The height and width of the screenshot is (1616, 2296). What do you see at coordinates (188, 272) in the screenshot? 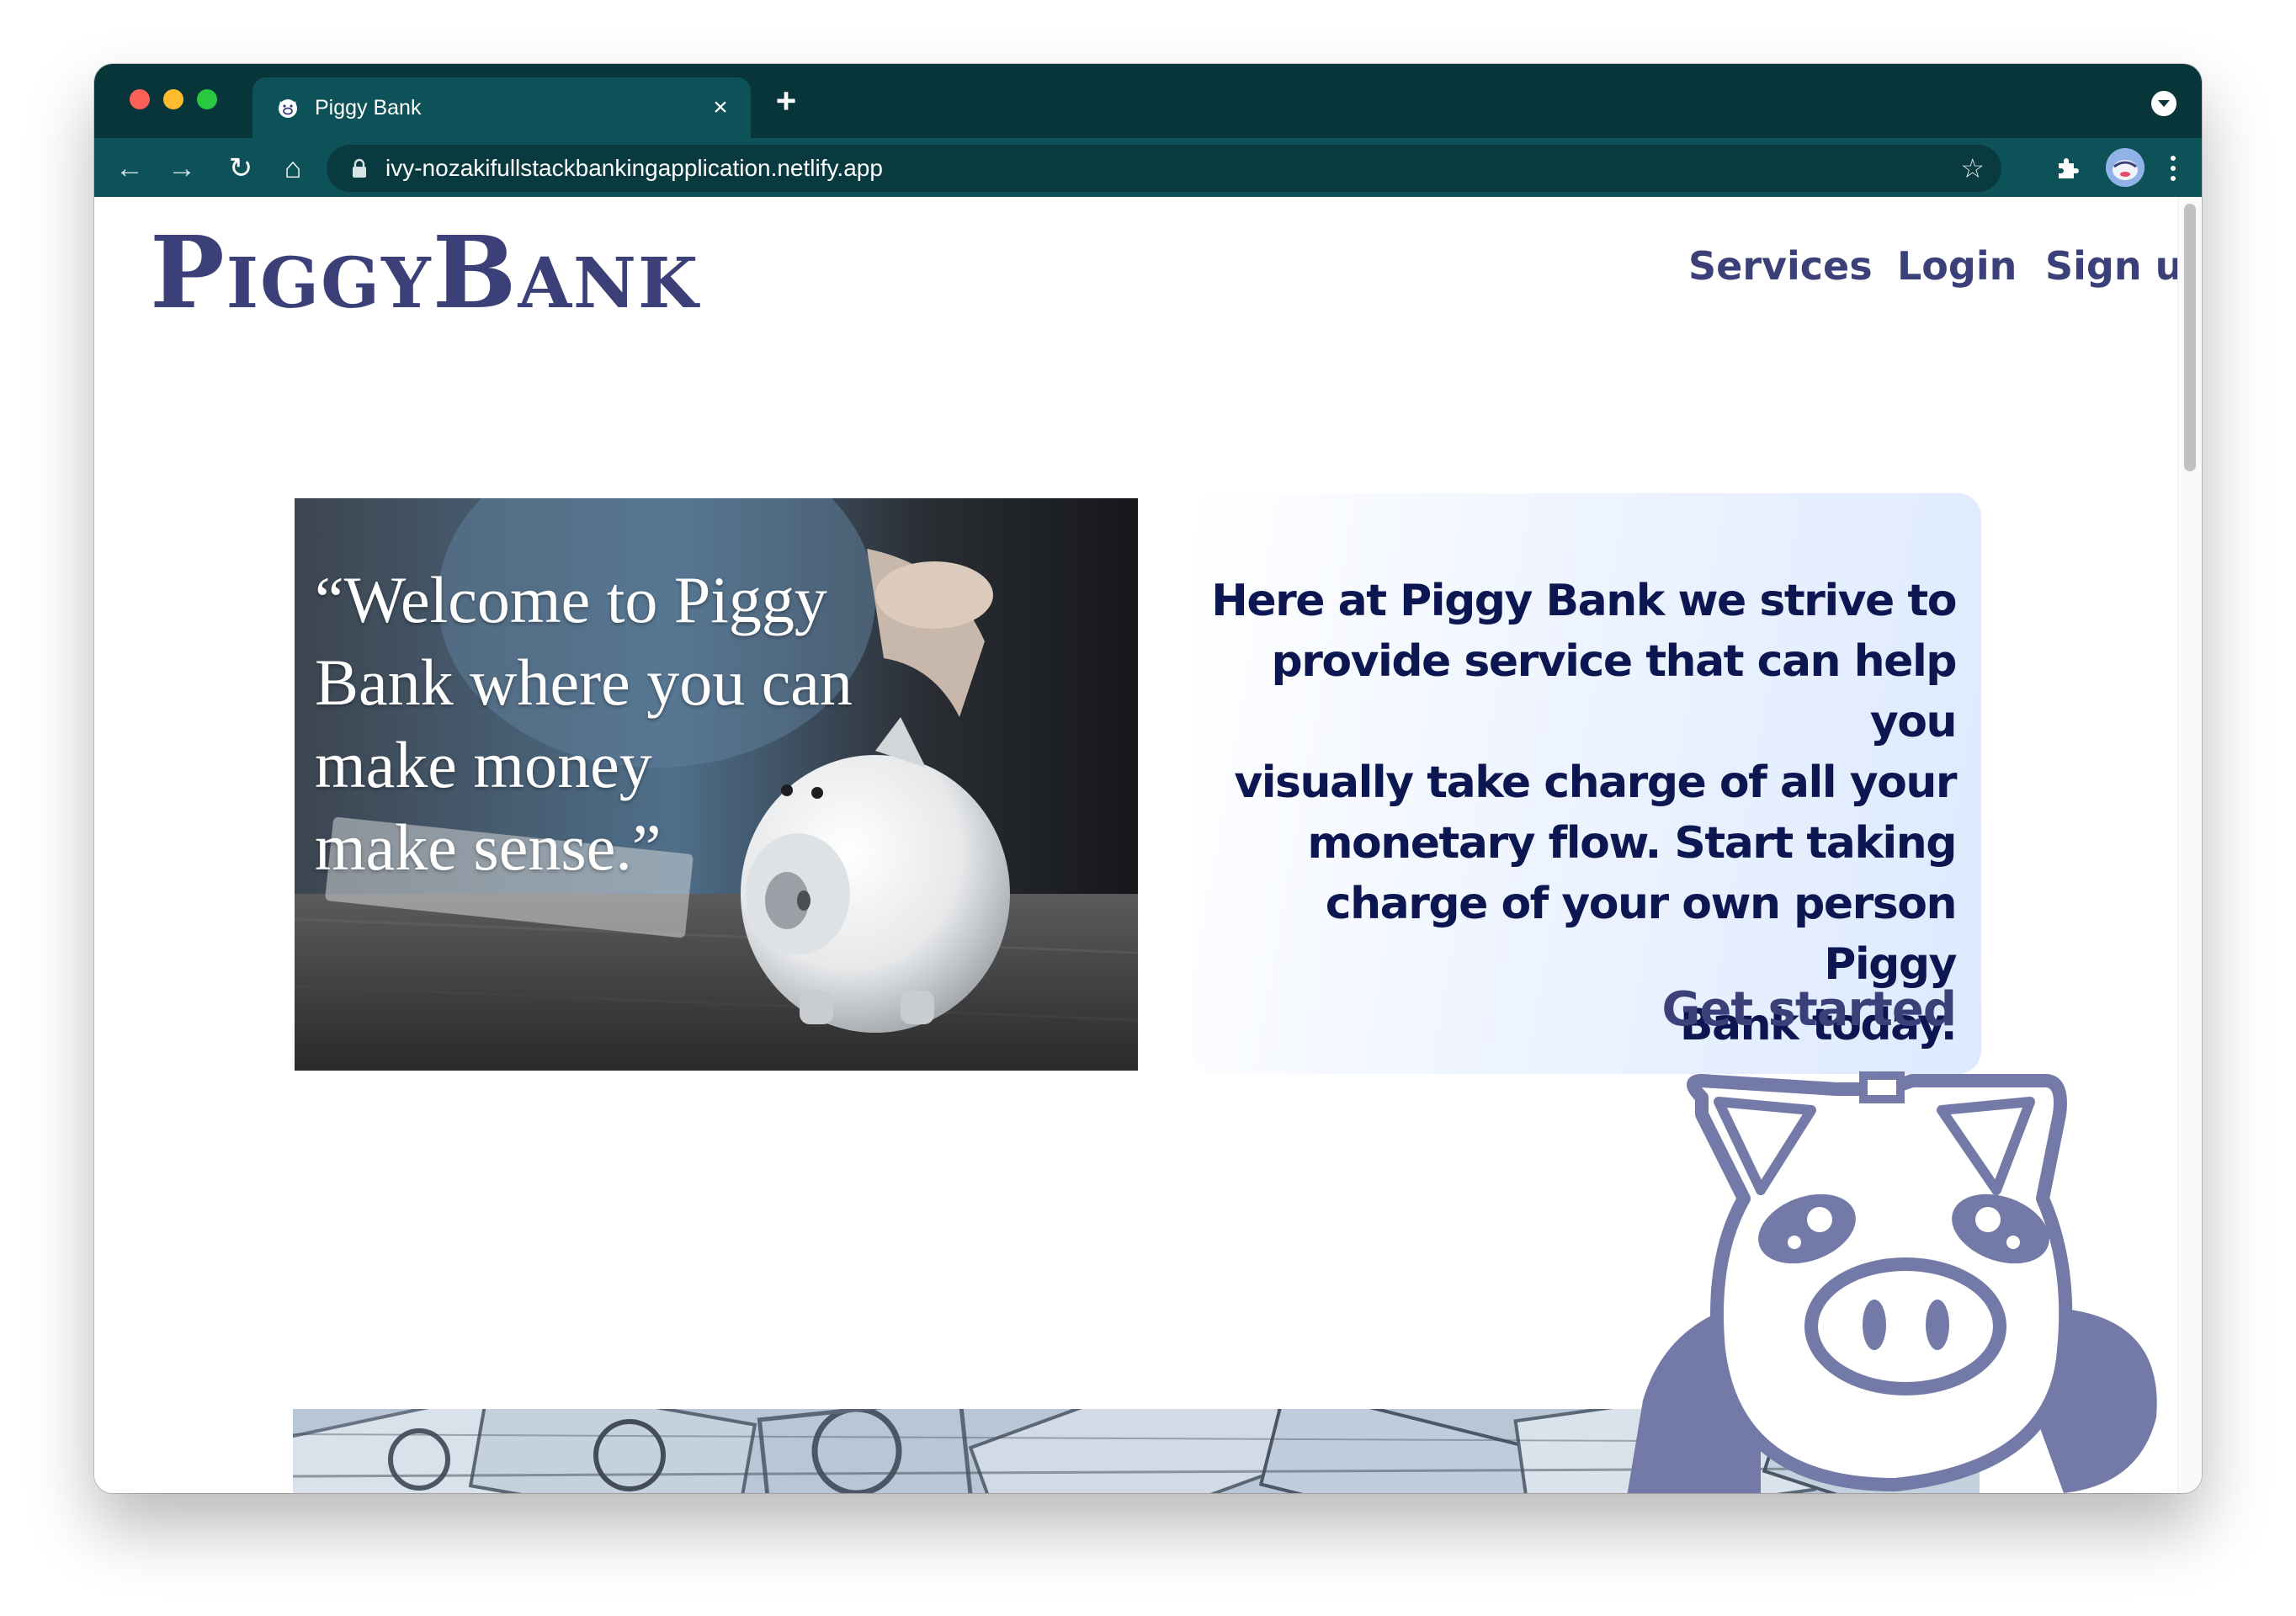
I see `logo-letter-p: P` at bounding box center [188, 272].